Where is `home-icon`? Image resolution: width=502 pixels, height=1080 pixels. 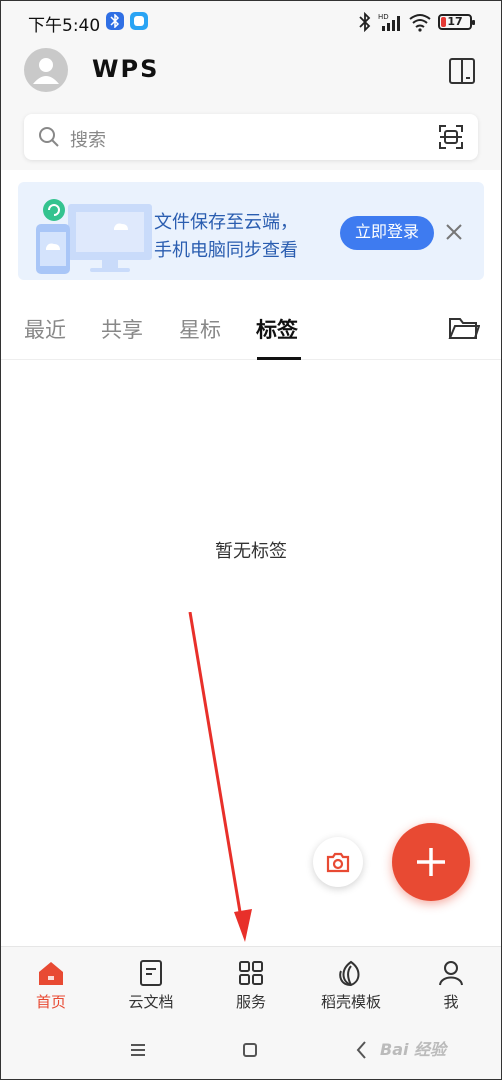 home-icon is located at coordinates (51, 973).